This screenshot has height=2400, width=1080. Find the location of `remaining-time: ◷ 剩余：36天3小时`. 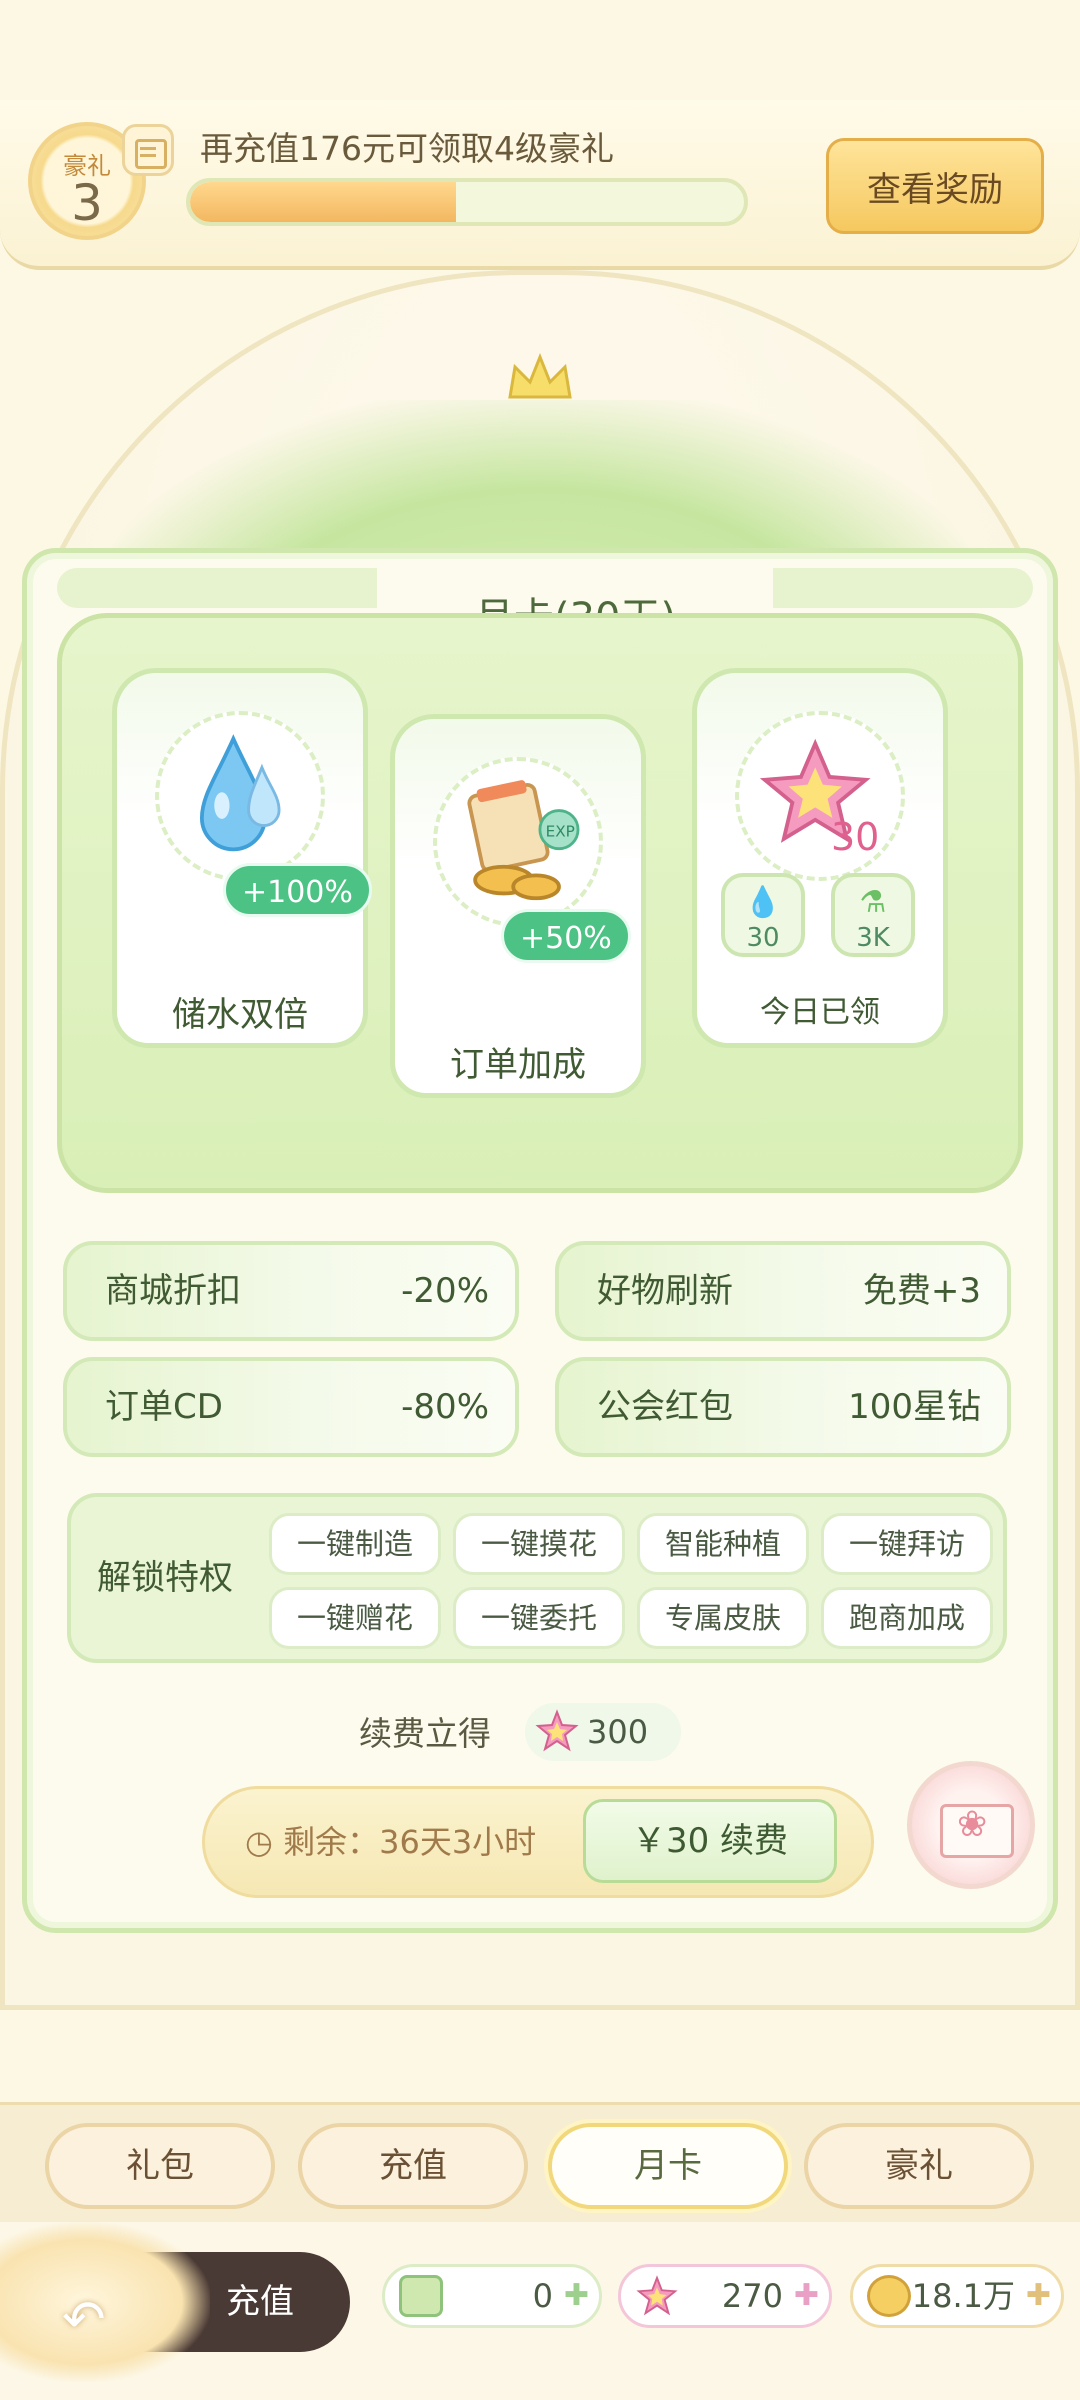

remaining-time: ◷ 剩余：36天3小时 is located at coordinates (391, 1842).